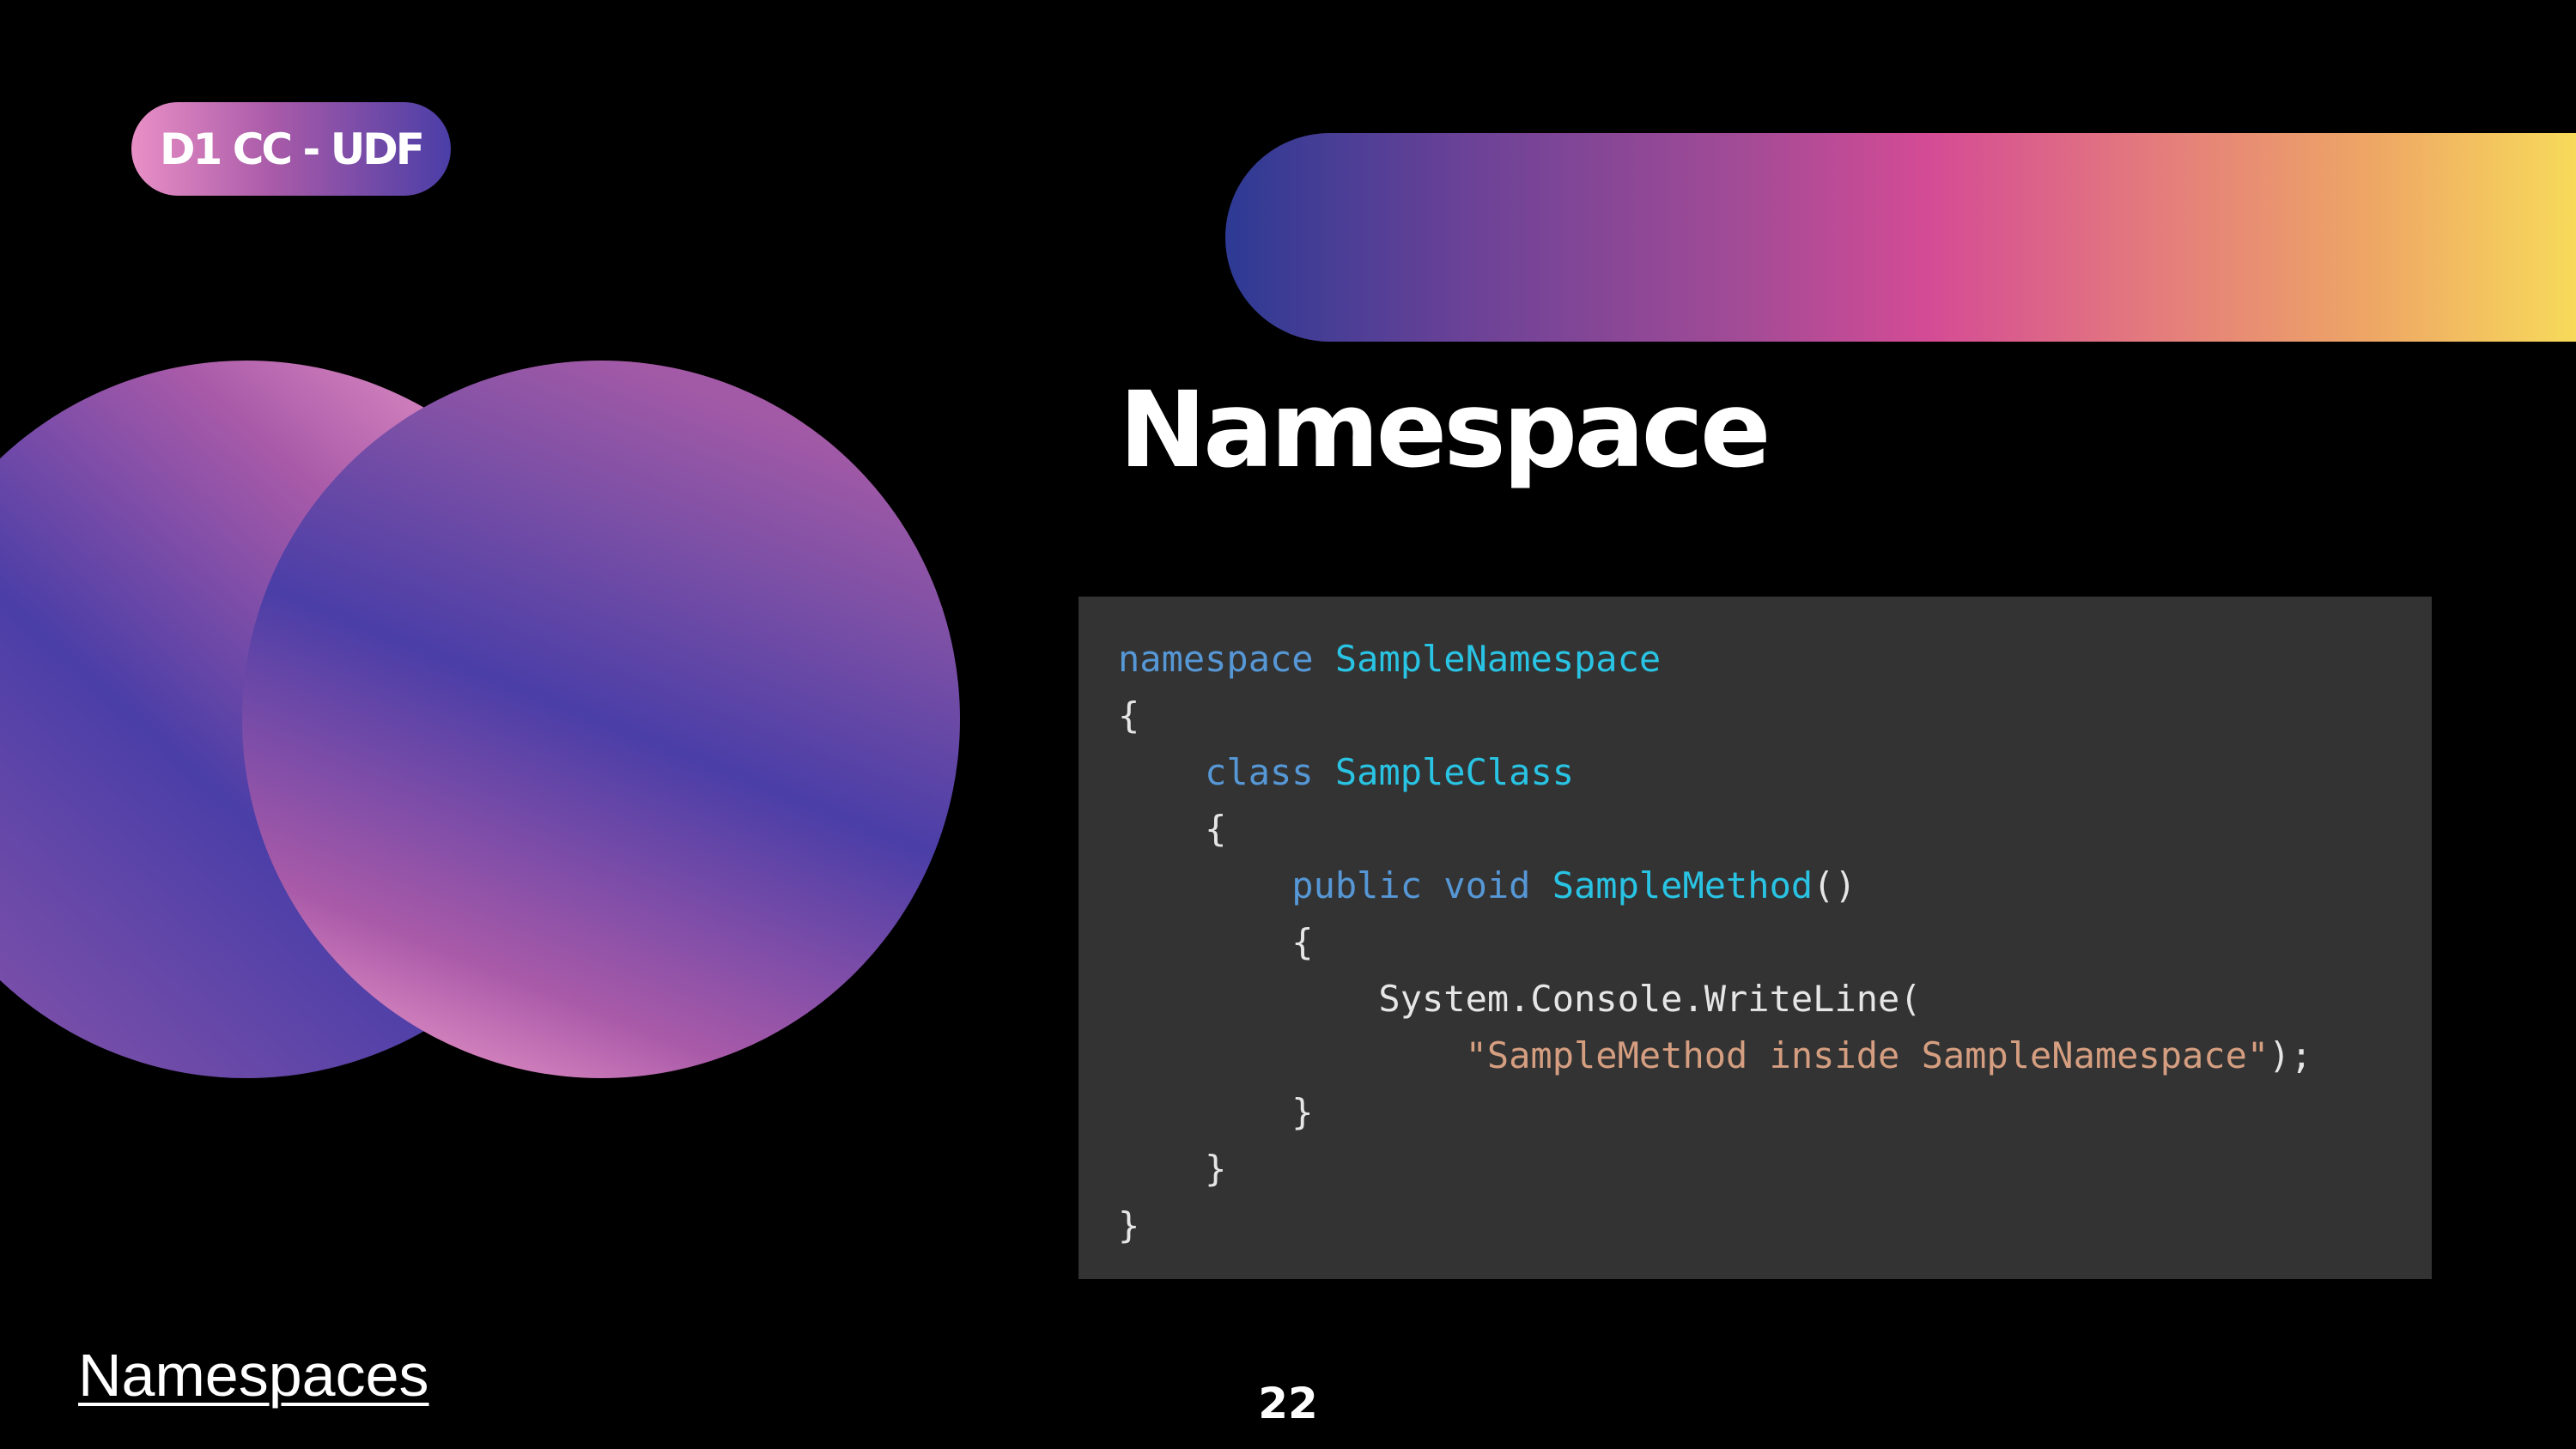  I want to click on section-tag: D1 CC - UDF, so click(291, 149).